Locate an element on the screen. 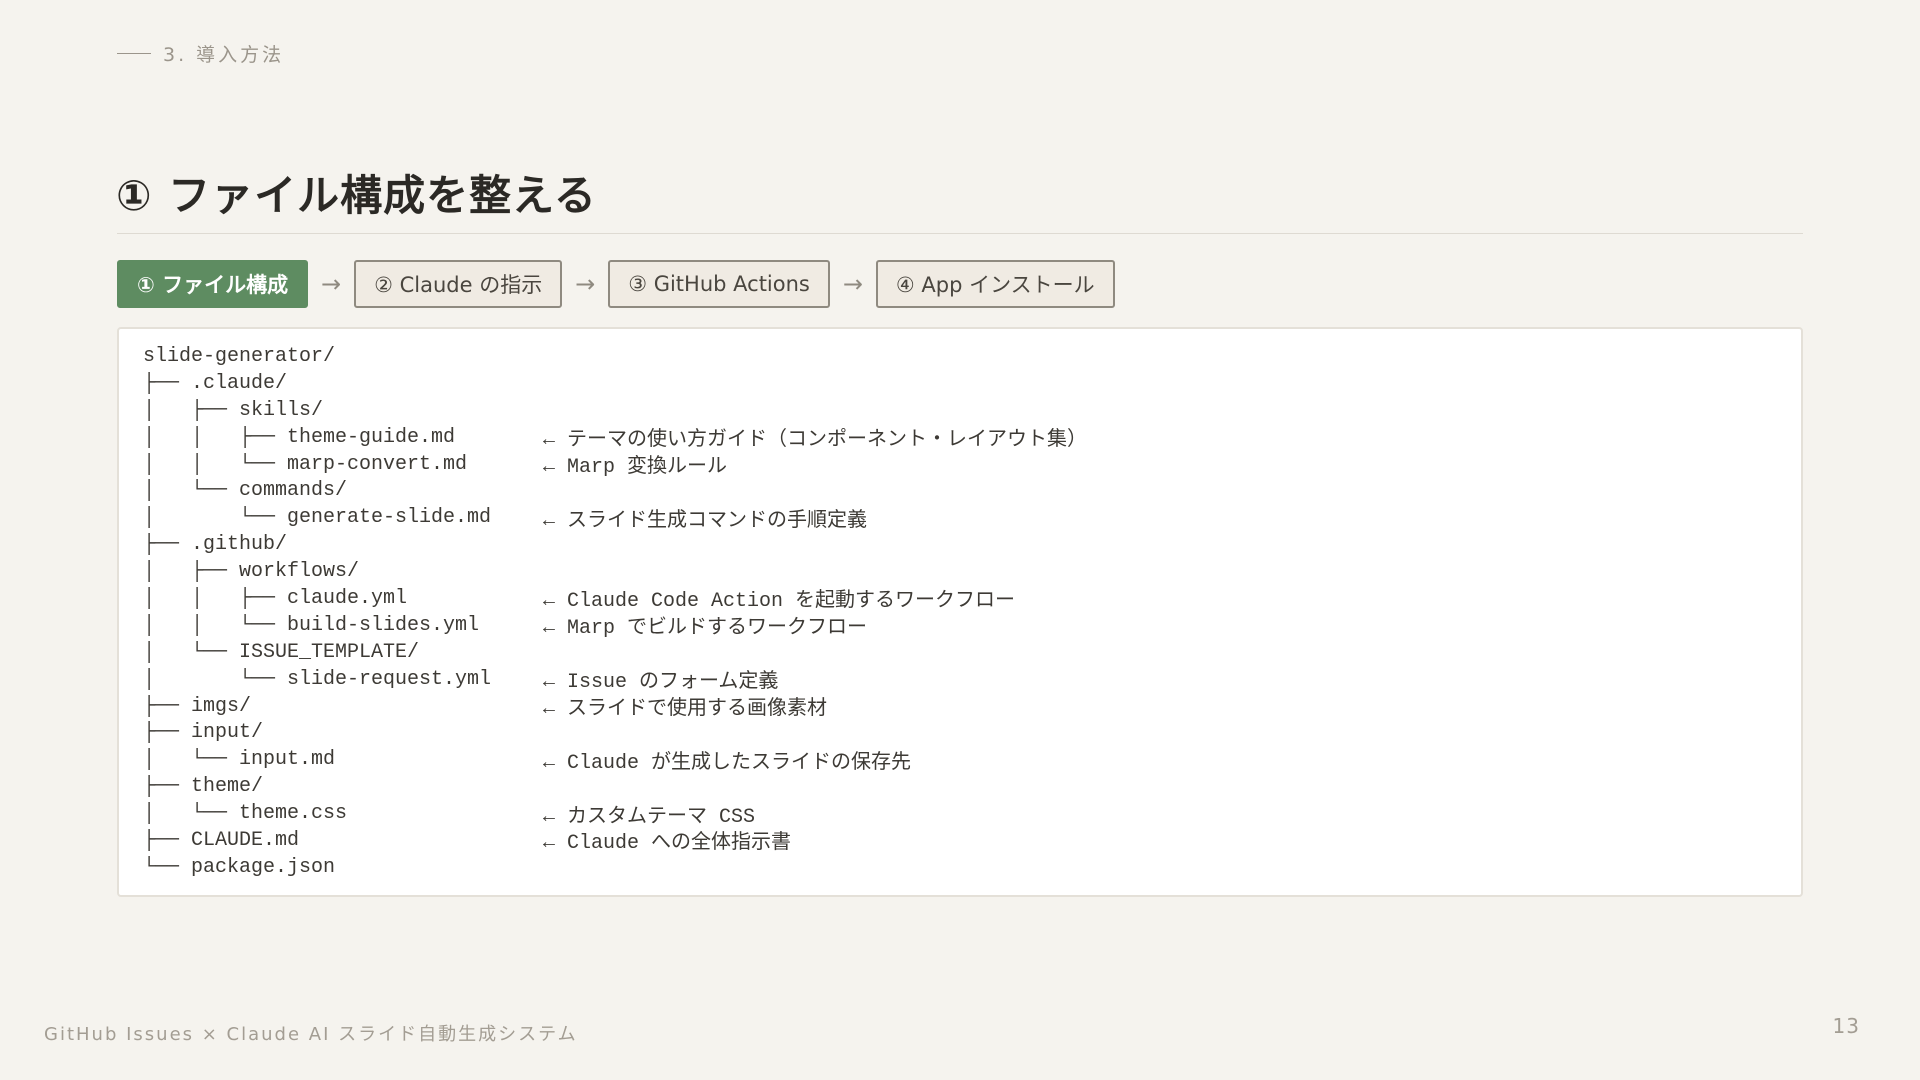 Image resolution: width=1920 pixels, height=1080 pixels. file-tree-path: │ │ ├── theme-guide.md is located at coordinates (299, 437).